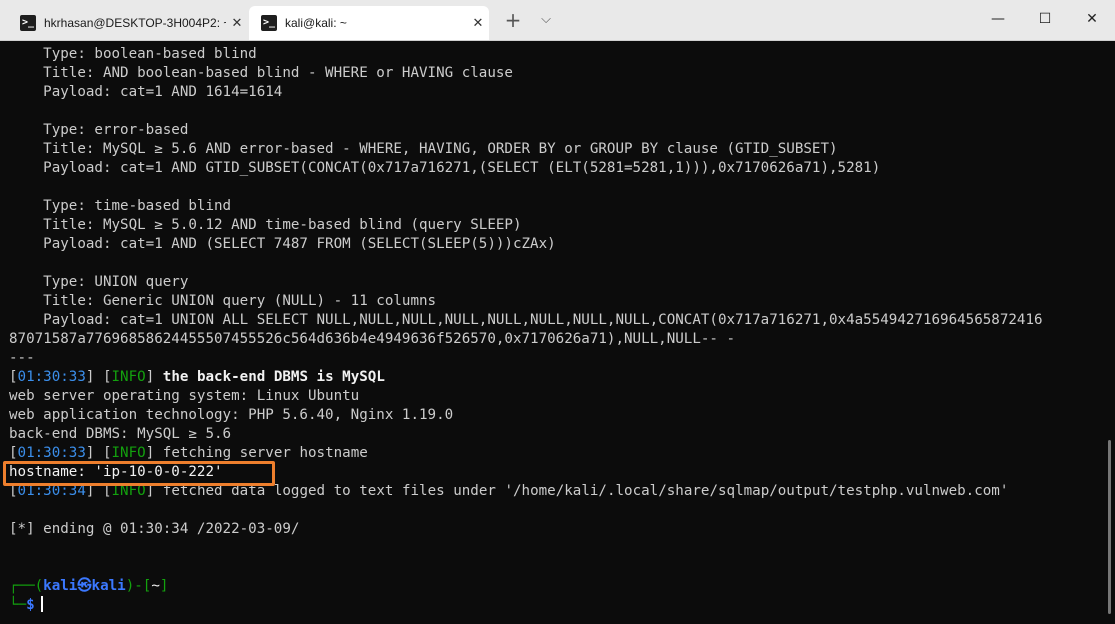  I want to click on prompt-bottom-line: └─$, so click(554, 605).